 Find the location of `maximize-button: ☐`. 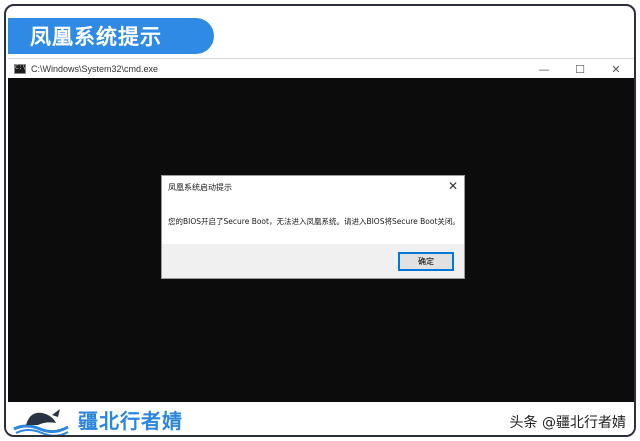

maximize-button: ☐ is located at coordinates (580, 69).